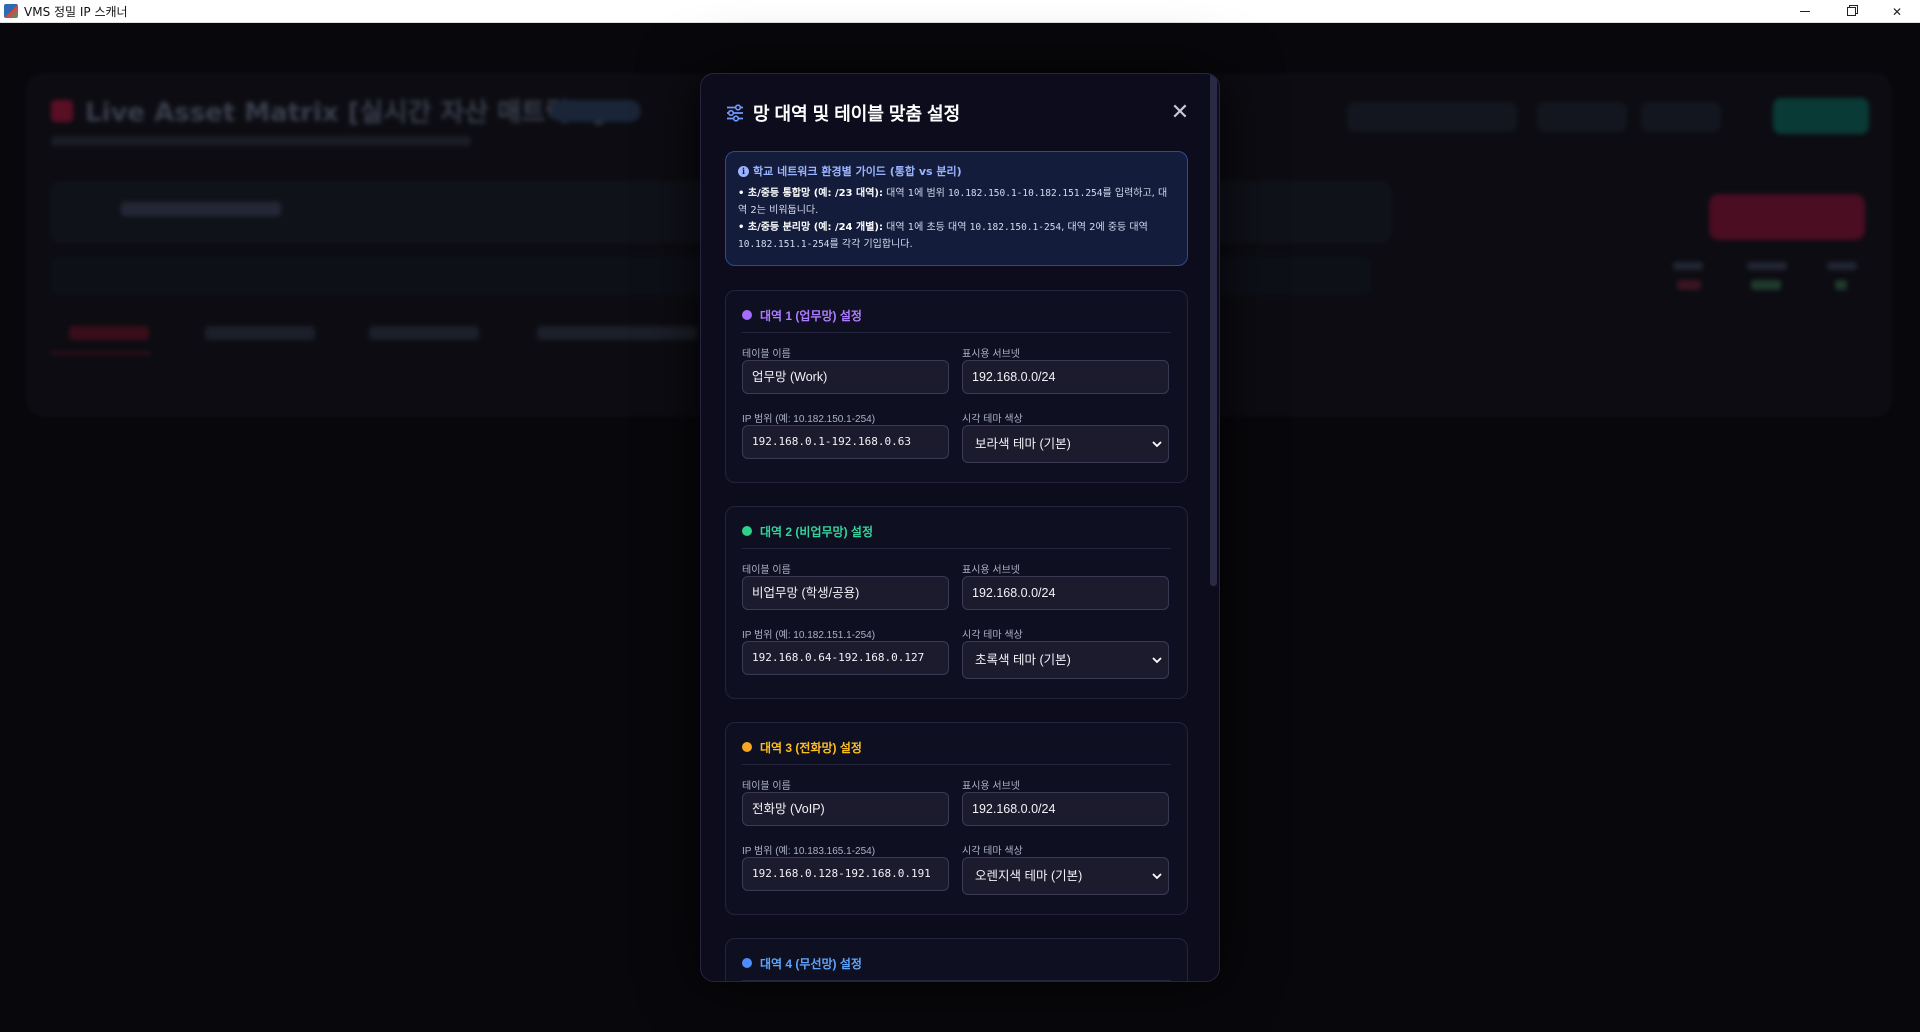 This screenshot has width=1920, height=1032. I want to click on band-1-title: 대역 1 (업무망) 설정, so click(811, 316).